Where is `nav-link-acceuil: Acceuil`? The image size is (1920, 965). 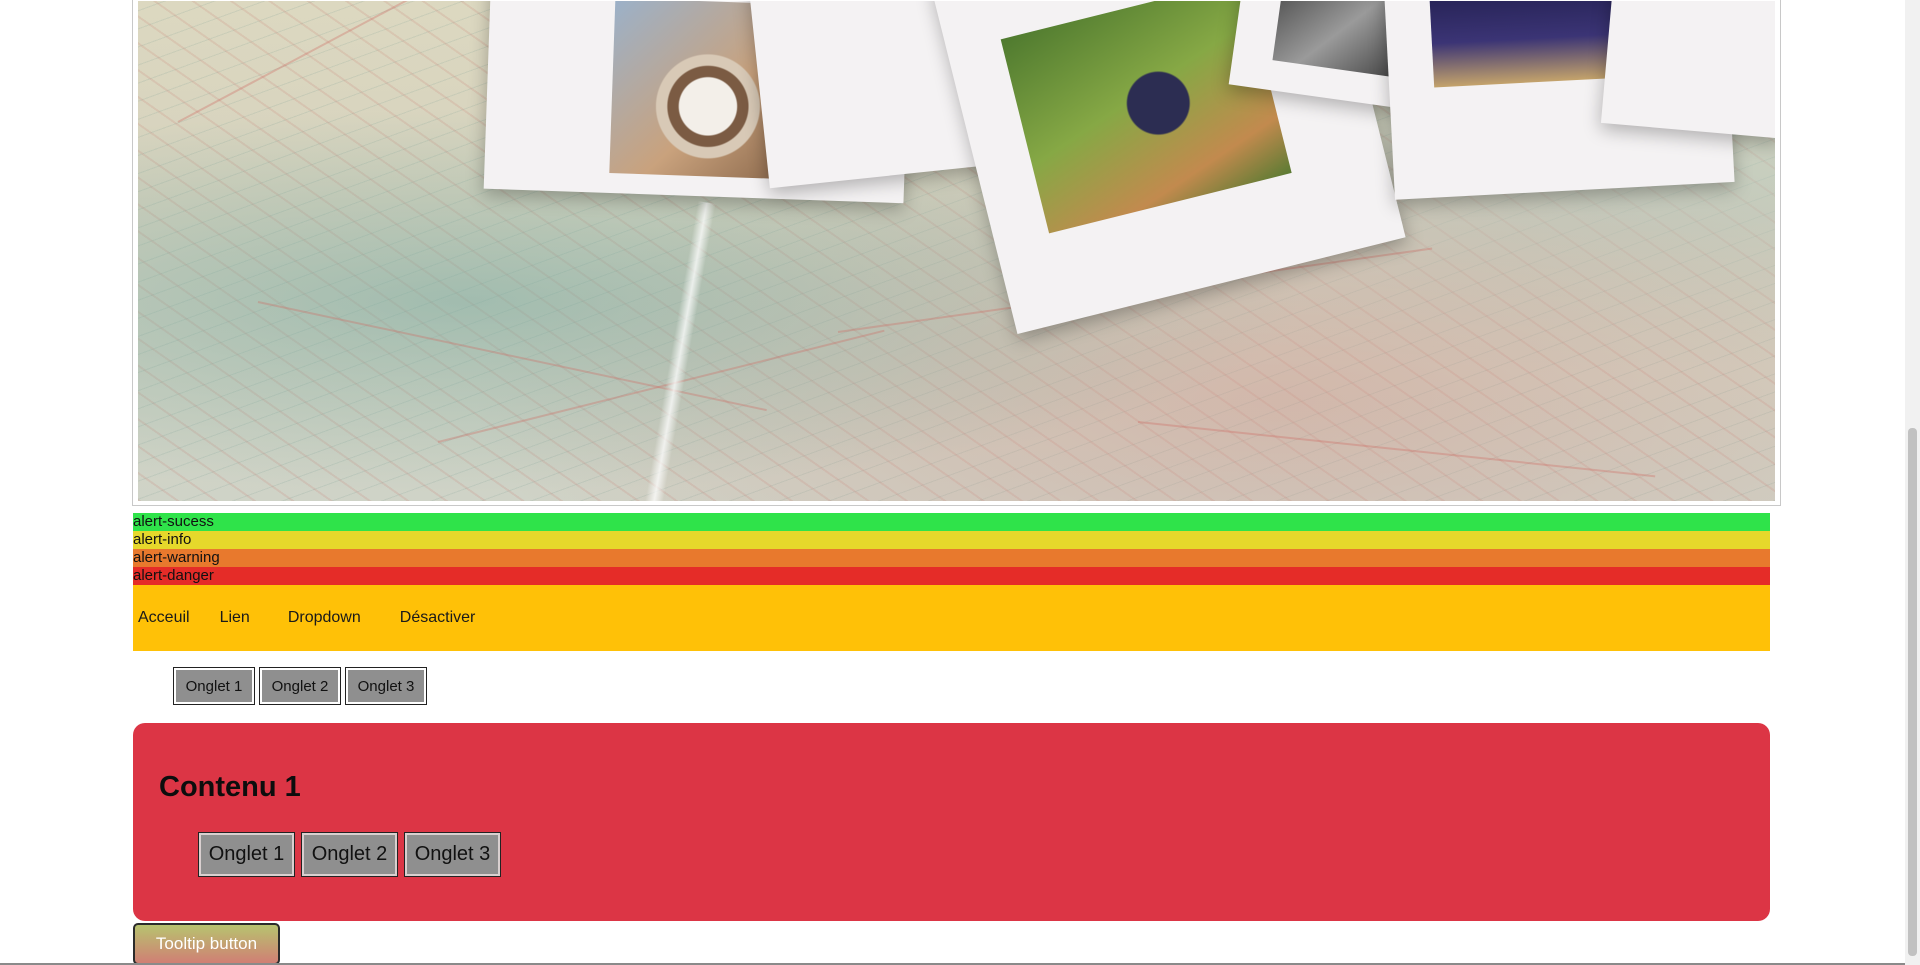 nav-link-acceuil: Acceuil is located at coordinates (164, 618).